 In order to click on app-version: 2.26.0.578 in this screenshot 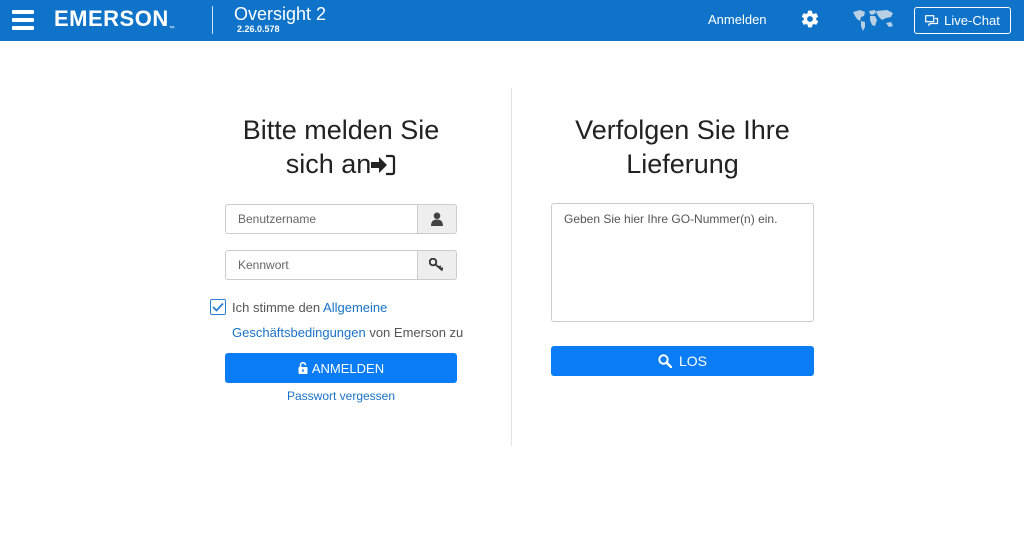, I will do `click(258, 29)`.